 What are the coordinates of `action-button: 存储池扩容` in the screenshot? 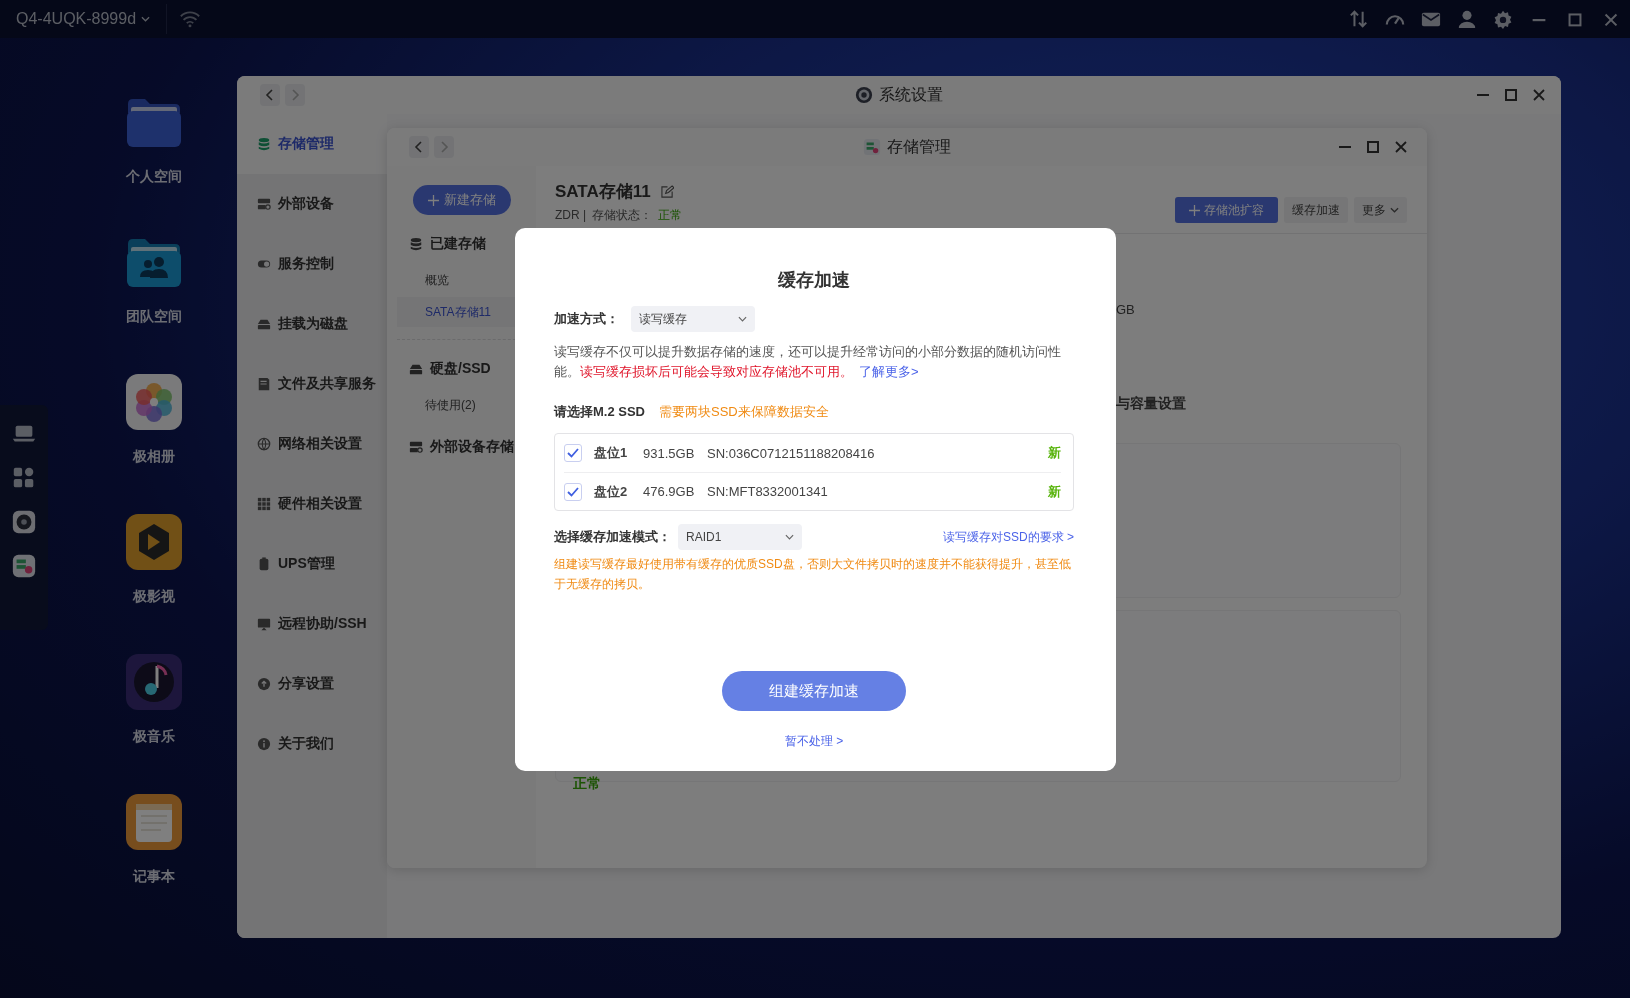 It's located at (1226, 210).